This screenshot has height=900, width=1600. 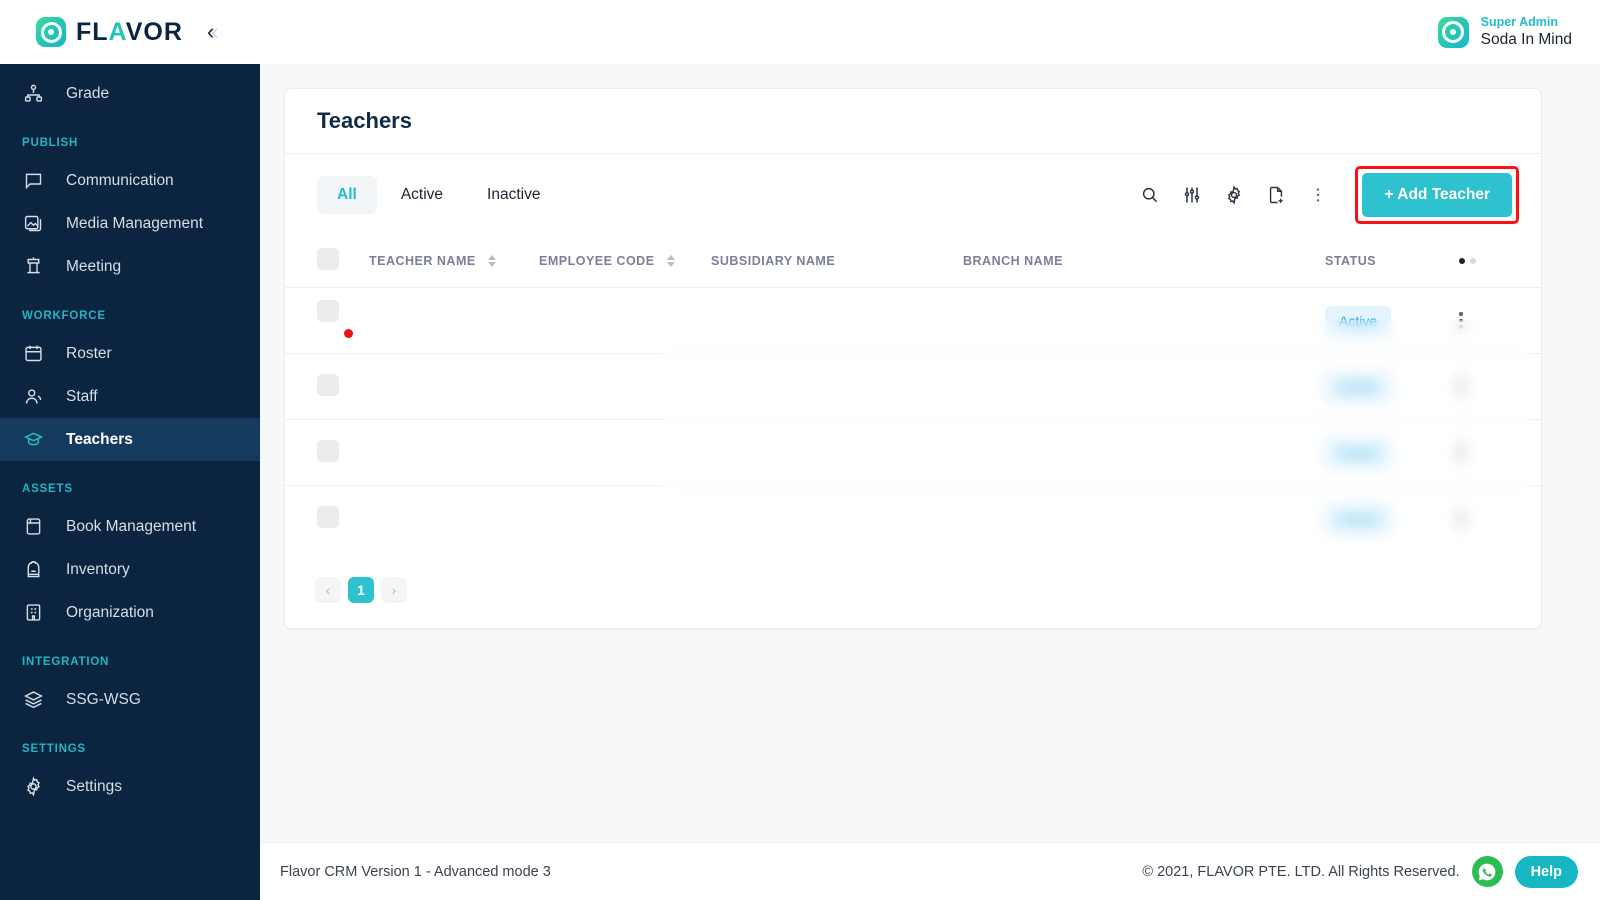 What do you see at coordinates (130, 439) in the screenshot?
I see `sidebar-item-teachers: Teachers` at bounding box center [130, 439].